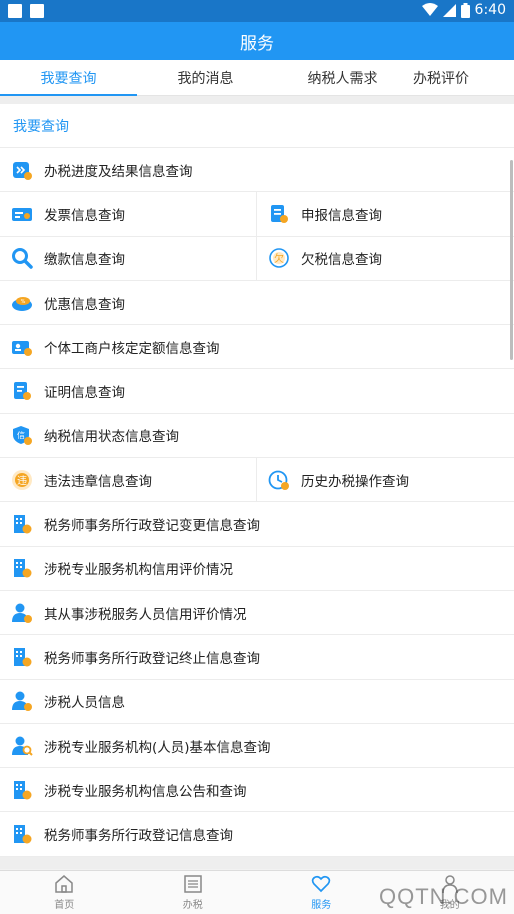 The width and height of the screenshot is (514, 914). I want to click on list-row: 违 违法违章信息查询 历史办税操作查询, so click(257, 480).